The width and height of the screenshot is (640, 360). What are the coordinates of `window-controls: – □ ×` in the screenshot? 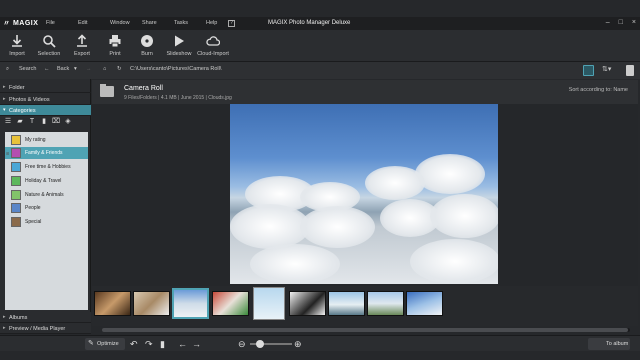 It's located at (621, 22).